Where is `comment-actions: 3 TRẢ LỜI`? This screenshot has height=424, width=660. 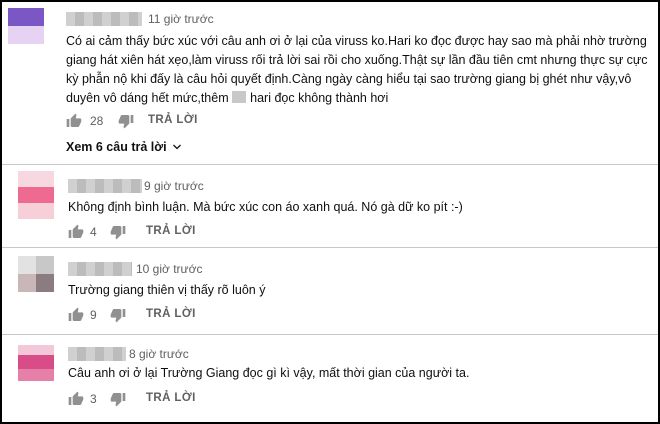 comment-actions: 3 TRẢ LỜI is located at coordinates (168, 400).